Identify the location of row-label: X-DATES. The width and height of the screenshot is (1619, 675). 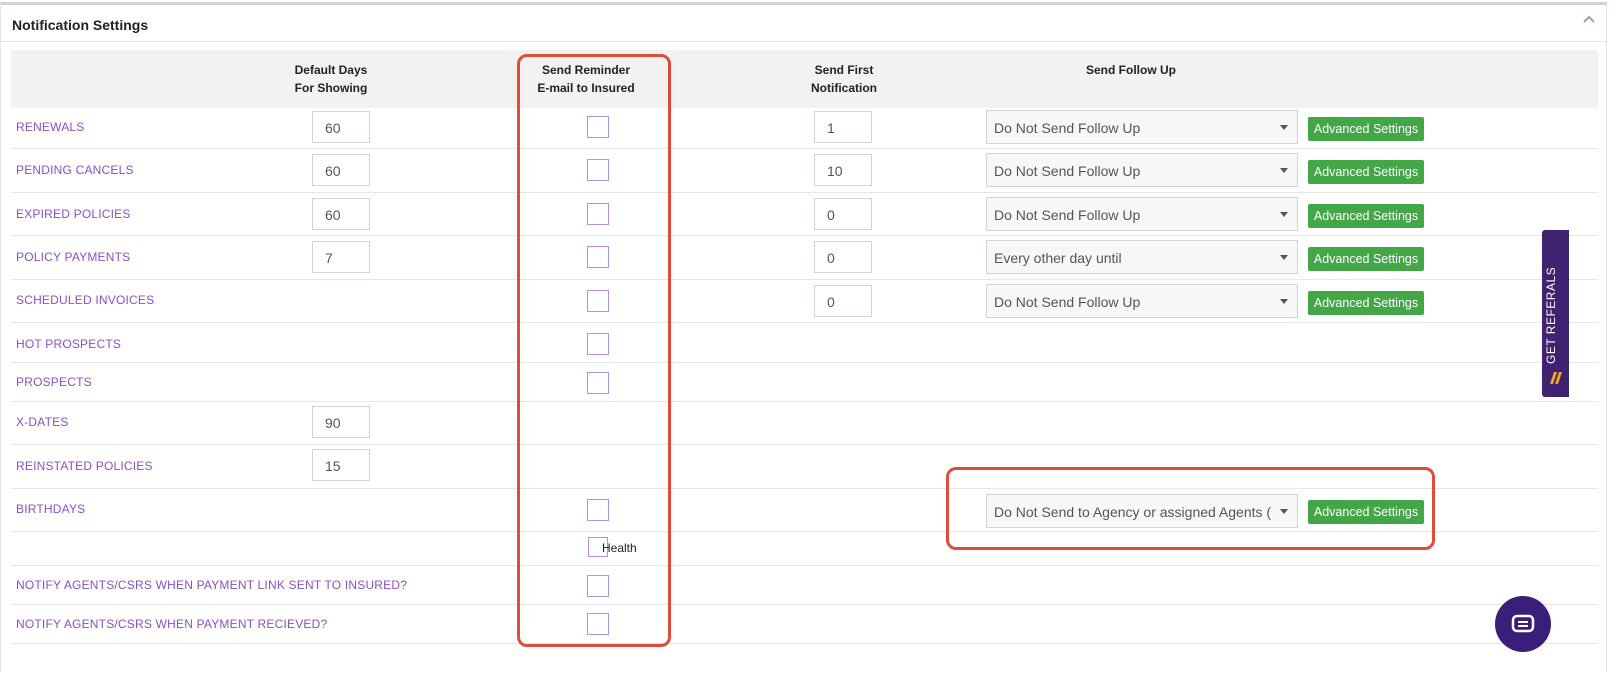
(42, 422).